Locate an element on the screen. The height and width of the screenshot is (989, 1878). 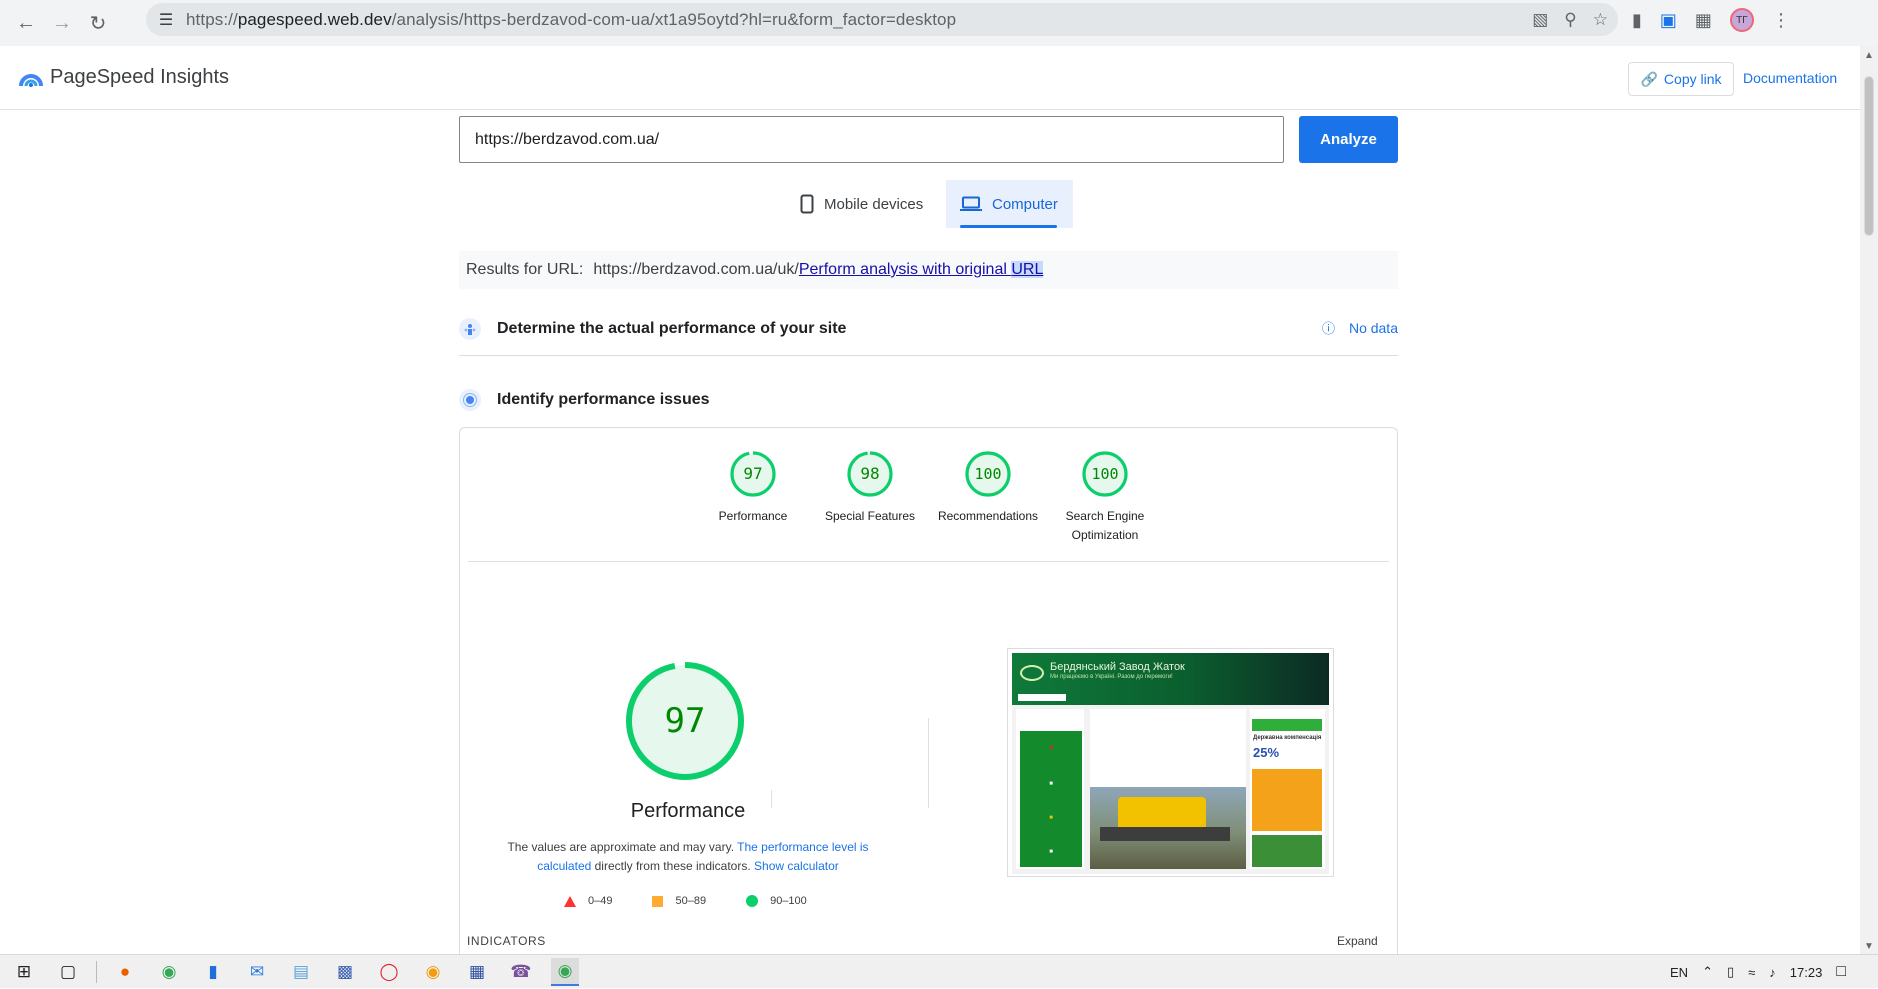
indicators-heading: INDICATORS is located at coordinates (506, 941).